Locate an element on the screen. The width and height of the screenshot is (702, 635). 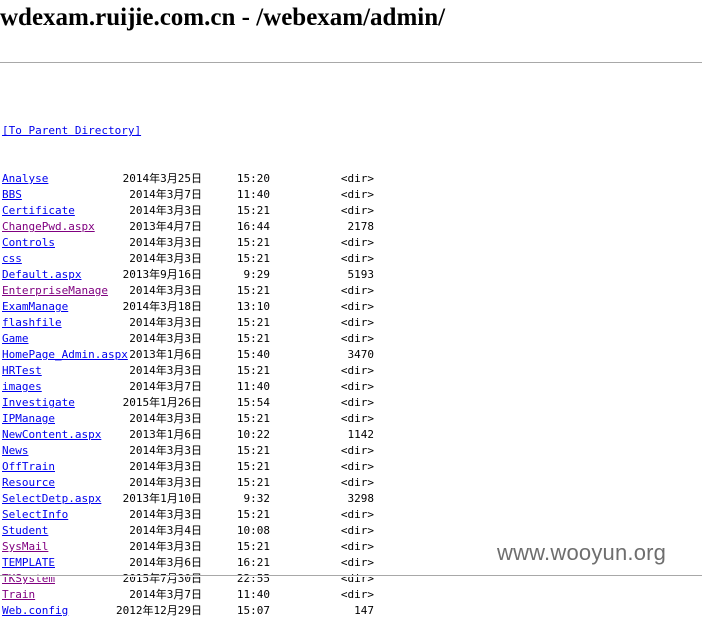
list-item: 2014年3月3日 15:21 <dir> SysMail is located at coordinates (188, 547).